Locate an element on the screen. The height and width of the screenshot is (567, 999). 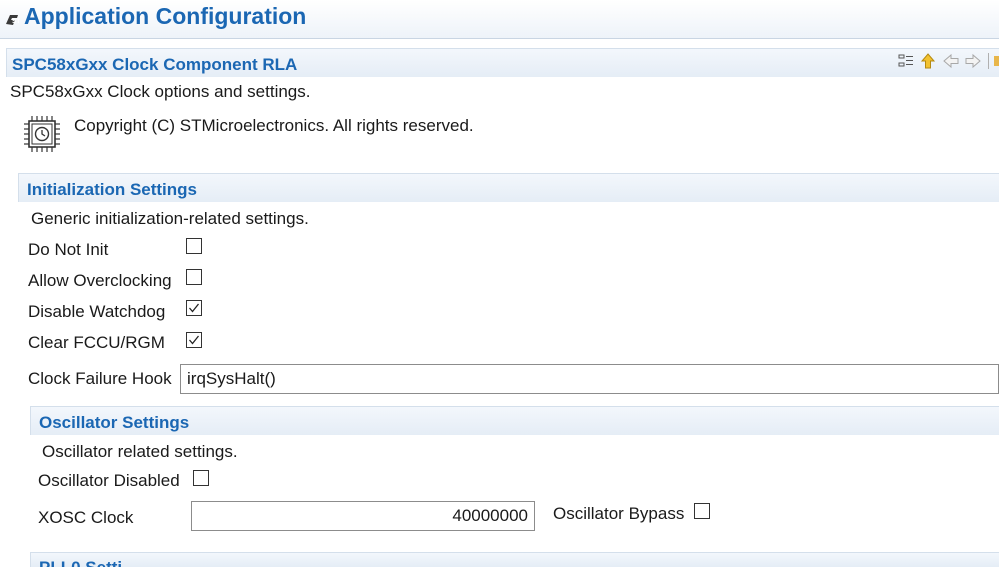
clock-chip-icon is located at coordinates (42, 134).